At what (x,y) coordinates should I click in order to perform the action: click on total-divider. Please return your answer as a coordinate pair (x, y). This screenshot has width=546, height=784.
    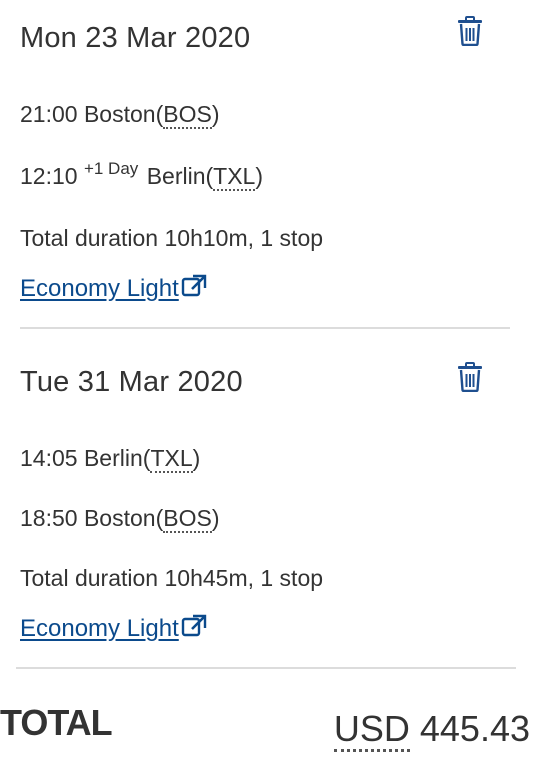
    Looking at the image, I should click on (266, 668).